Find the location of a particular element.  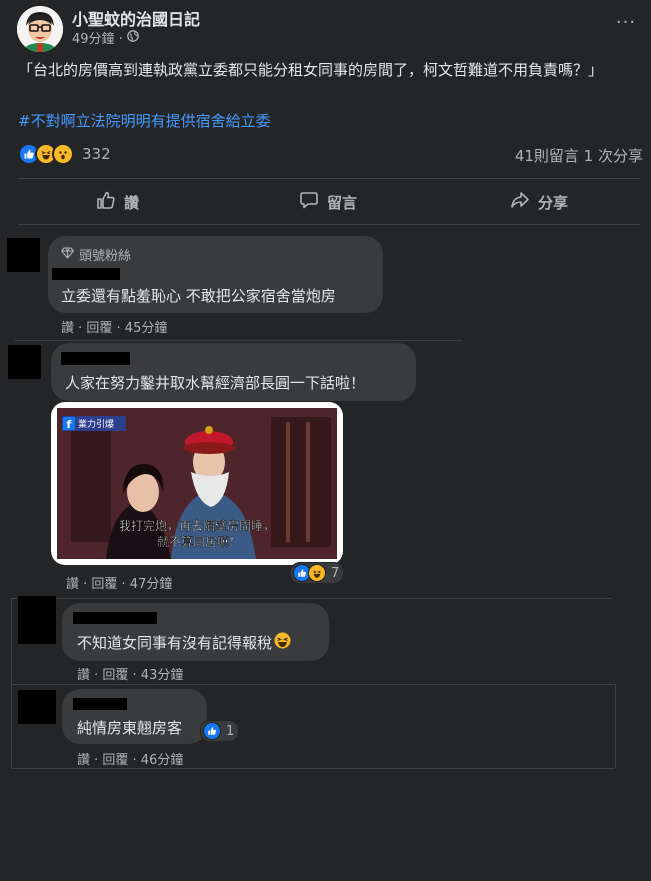

comment-bubble: 人家在努力鑿井取水幫經濟部長圓一下話啦！ is located at coordinates (233, 372).